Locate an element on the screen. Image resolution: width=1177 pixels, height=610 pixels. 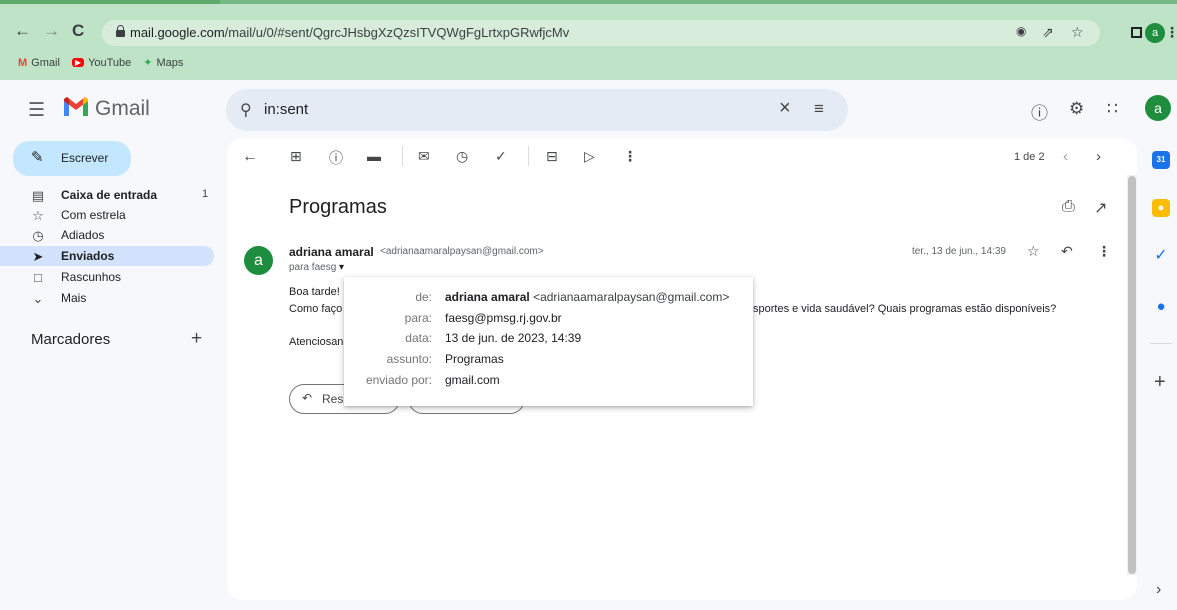
browser-menu-icon: ⋮ is located at coordinates (1171, 32).